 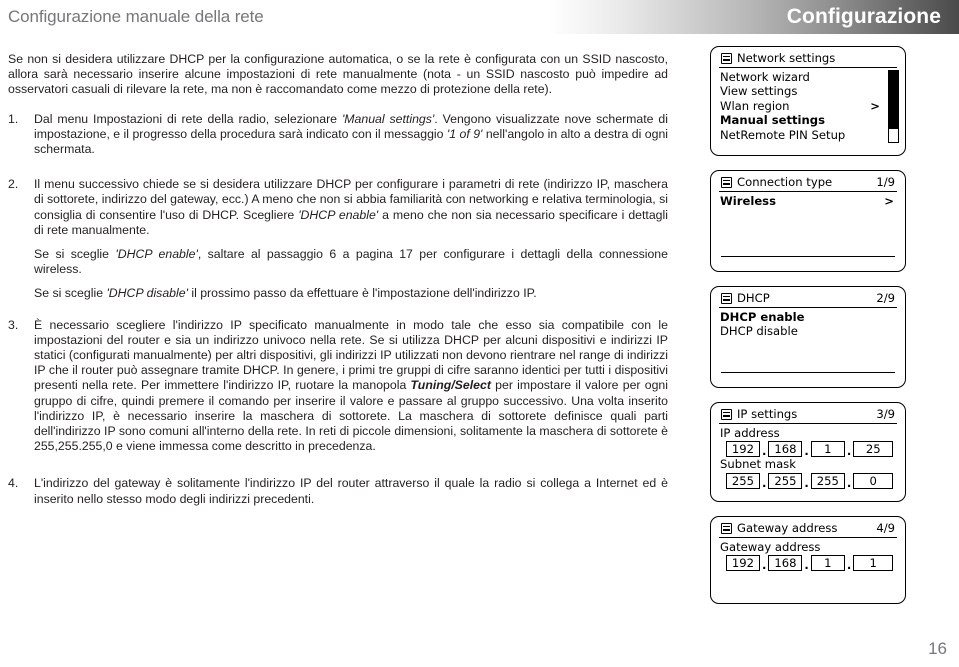 What do you see at coordinates (893, 99) in the screenshot?
I see `scrollbar-thumb` at bounding box center [893, 99].